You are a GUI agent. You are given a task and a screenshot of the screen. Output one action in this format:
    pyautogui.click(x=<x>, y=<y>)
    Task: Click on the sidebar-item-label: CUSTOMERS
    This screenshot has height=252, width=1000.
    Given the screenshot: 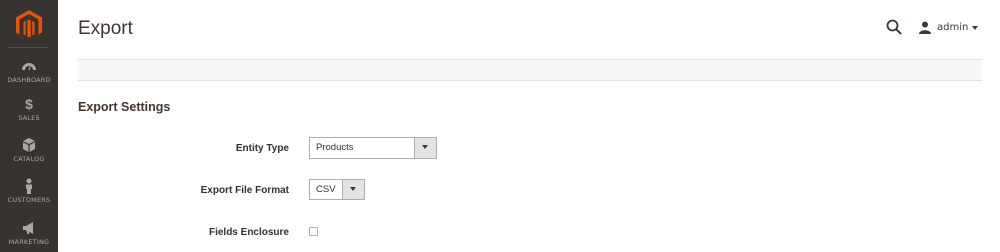 What is the action you would take?
    pyautogui.click(x=29, y=200)
    